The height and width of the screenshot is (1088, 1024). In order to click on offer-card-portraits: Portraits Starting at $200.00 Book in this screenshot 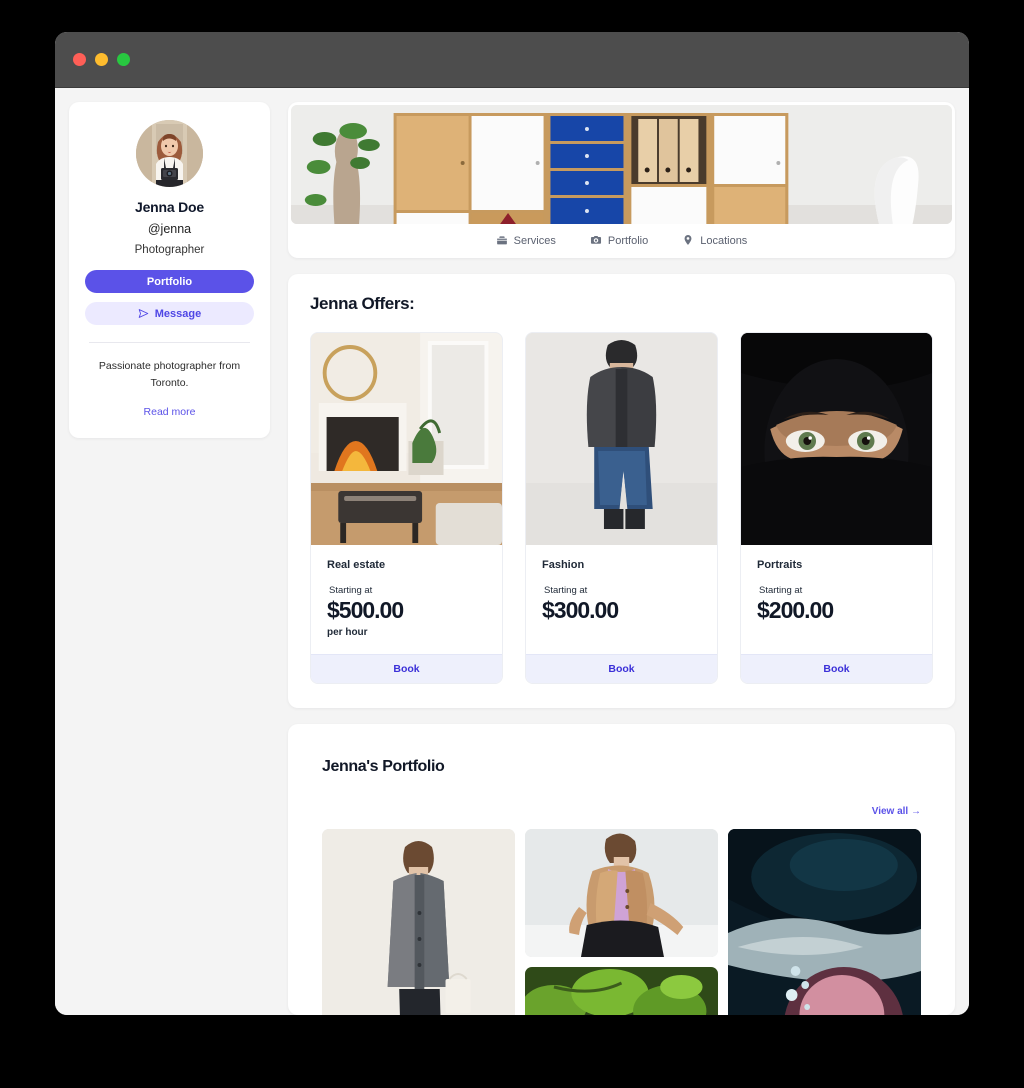, I will do `click(836, 508)`.